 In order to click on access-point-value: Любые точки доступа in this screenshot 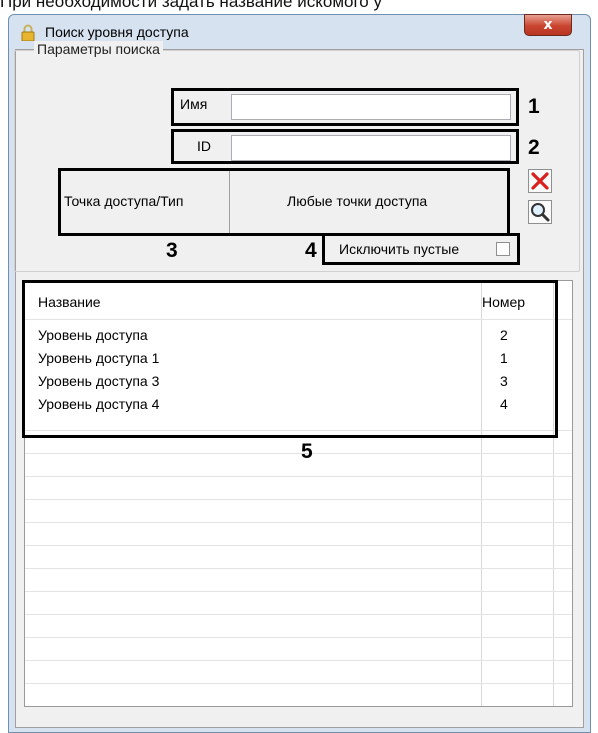, I will do `click(357, 201)`.